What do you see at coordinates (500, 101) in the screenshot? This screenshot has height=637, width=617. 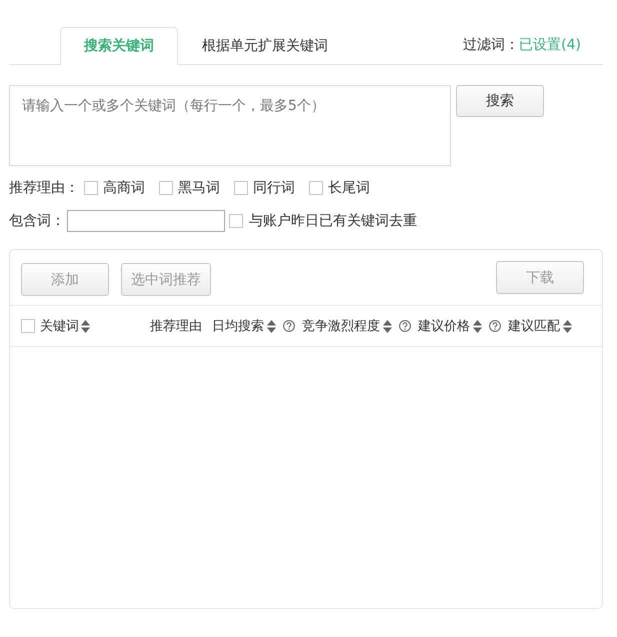 I see `search-button: 搜索` at bounding box center [500, 101].